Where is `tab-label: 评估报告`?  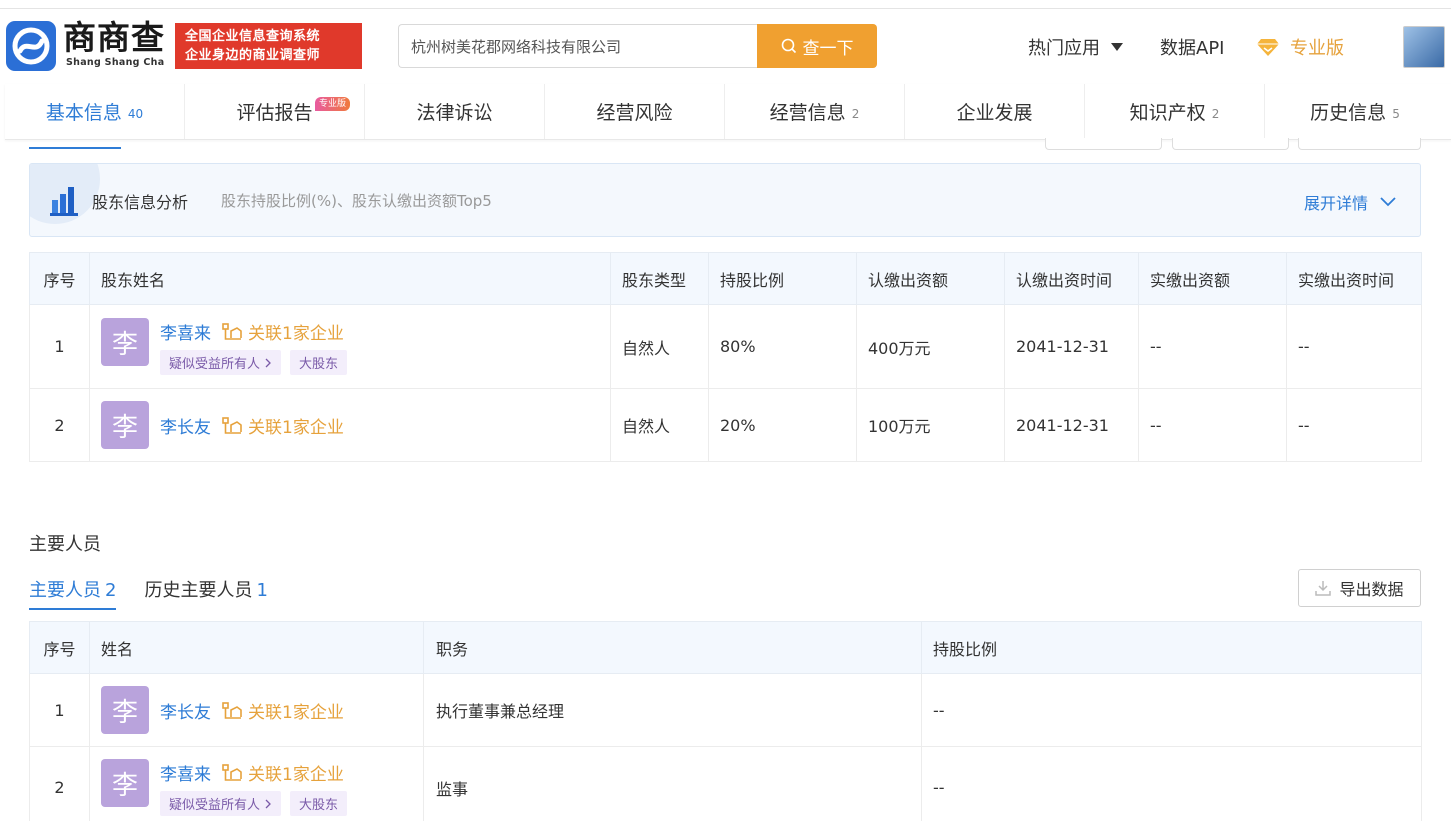
tab-label: 评估报告 is located at coordinates (274, 113).